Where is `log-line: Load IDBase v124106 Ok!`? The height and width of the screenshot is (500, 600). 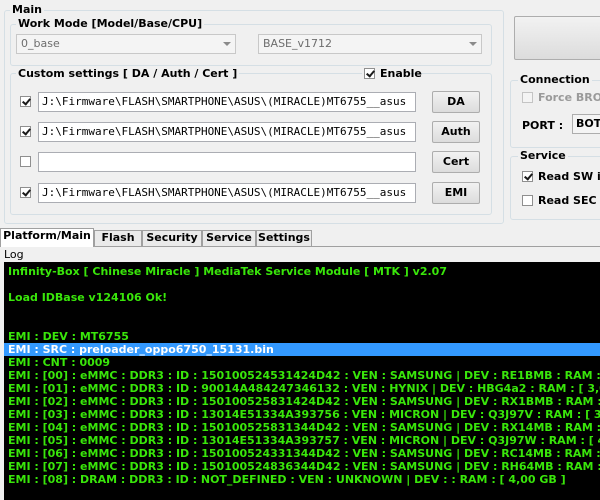 log-line: Load IDBase v124106 Ok! is located at coordinates (88, 297).